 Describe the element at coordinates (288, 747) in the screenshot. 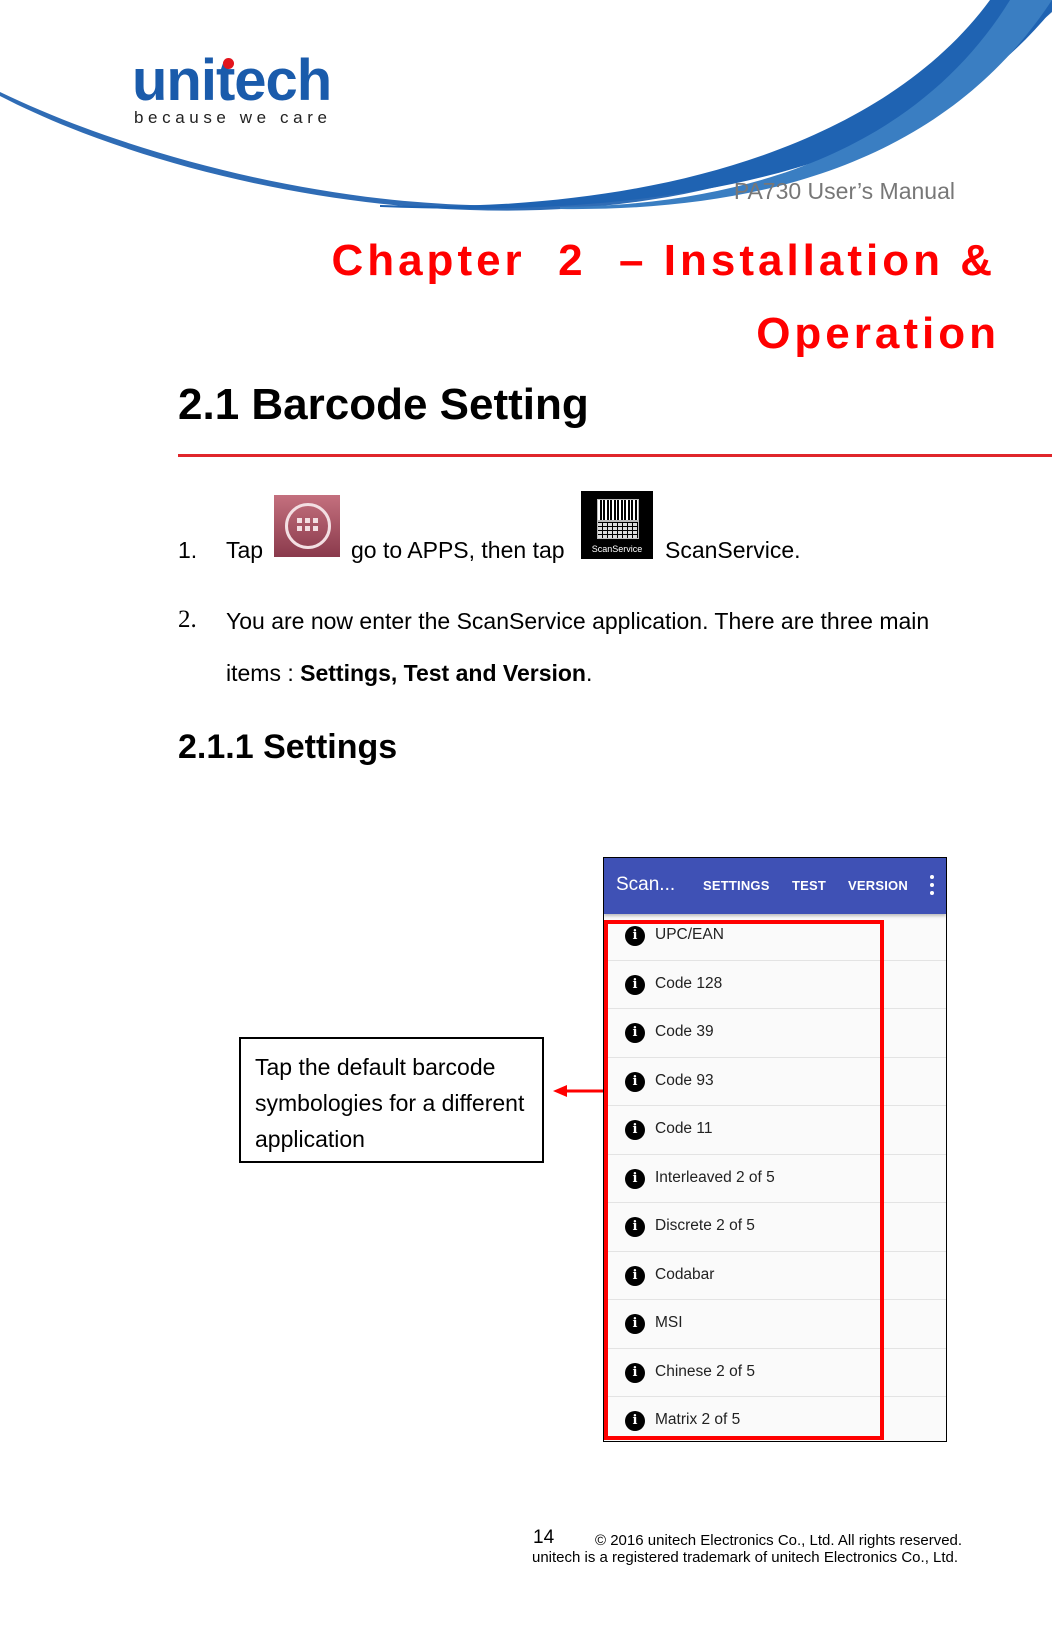

I see `subsection-title: 2.1.1 Settings` at that location.